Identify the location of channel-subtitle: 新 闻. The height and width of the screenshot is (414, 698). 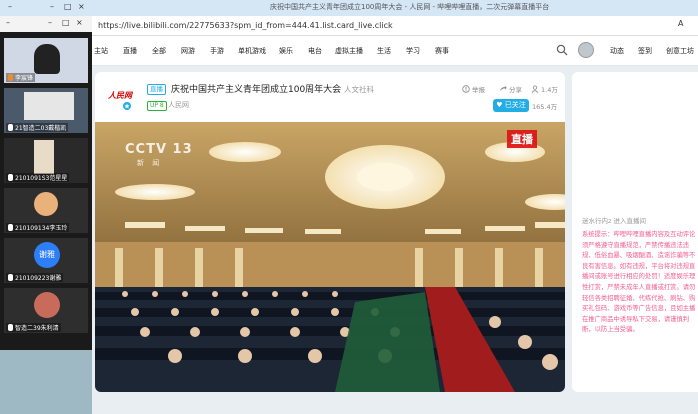
(150, 163).